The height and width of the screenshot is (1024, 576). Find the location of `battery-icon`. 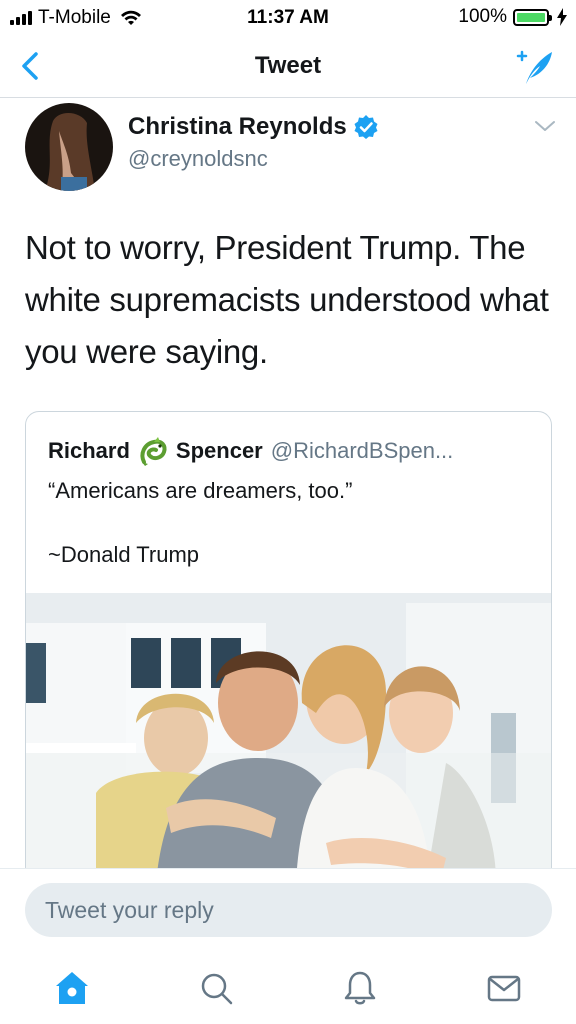

battery-icon is located at coordinates (532, 17).